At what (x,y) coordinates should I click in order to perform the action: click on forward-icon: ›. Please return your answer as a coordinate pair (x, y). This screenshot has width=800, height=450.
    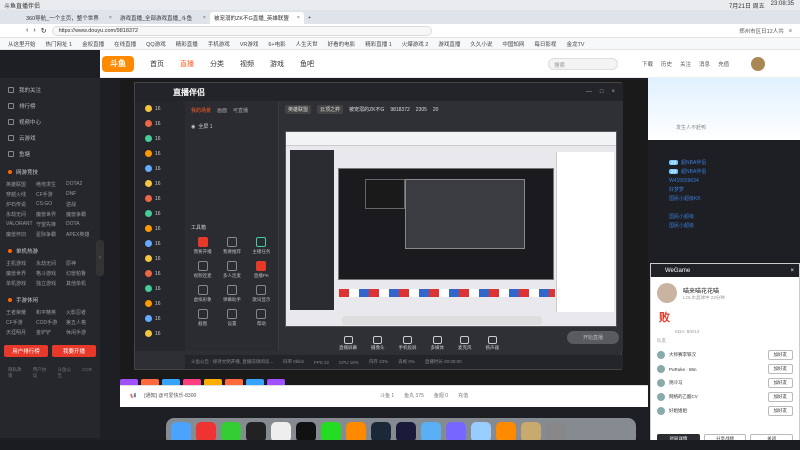
    Looking at the image, I should click on (34, 30).